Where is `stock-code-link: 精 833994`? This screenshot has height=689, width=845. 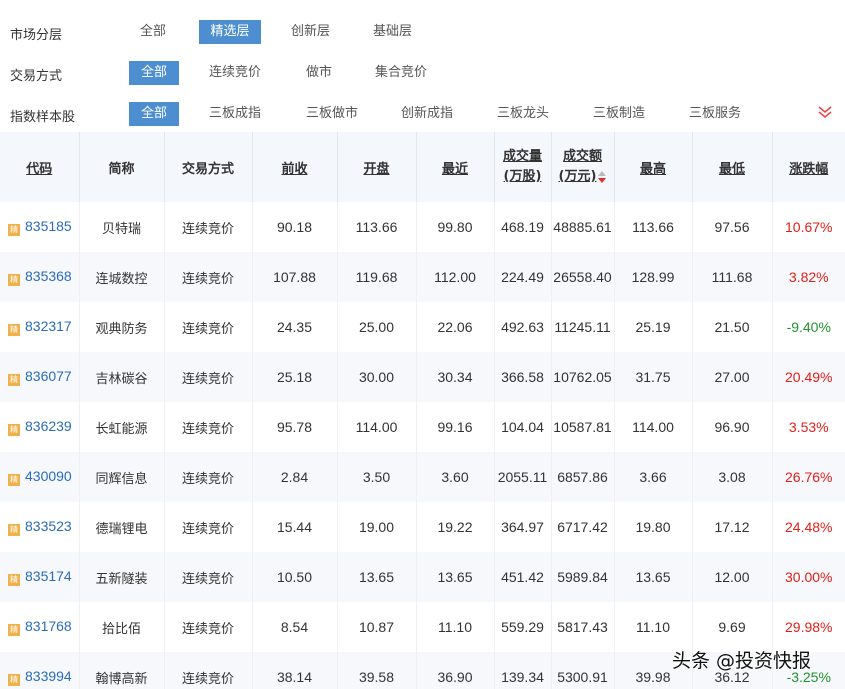 stock-code-link: 精 833994 is located at coordinates (40, 670).